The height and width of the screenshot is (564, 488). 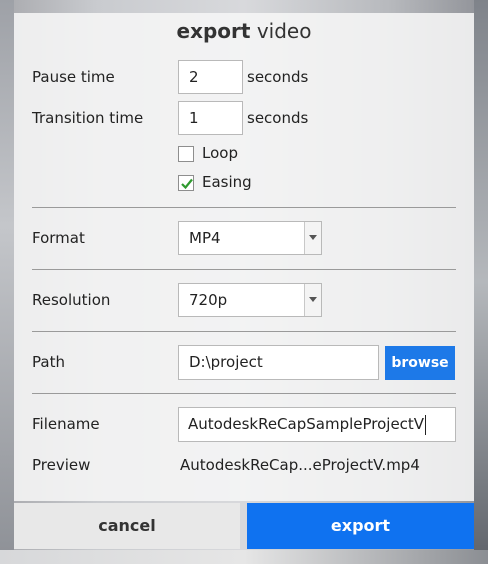 What do you see at coordinates (481, 282) in the screenshot?
I see `background-right` at bounding box center [481, 282].